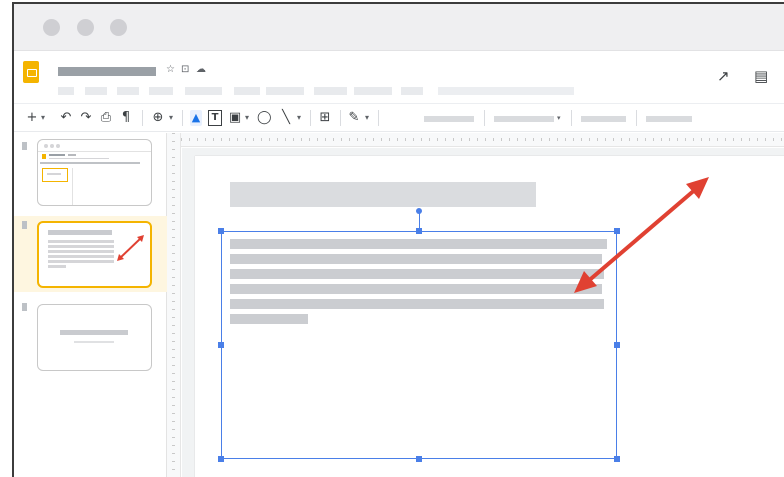  I want to click on background-button, so click(449, 119).